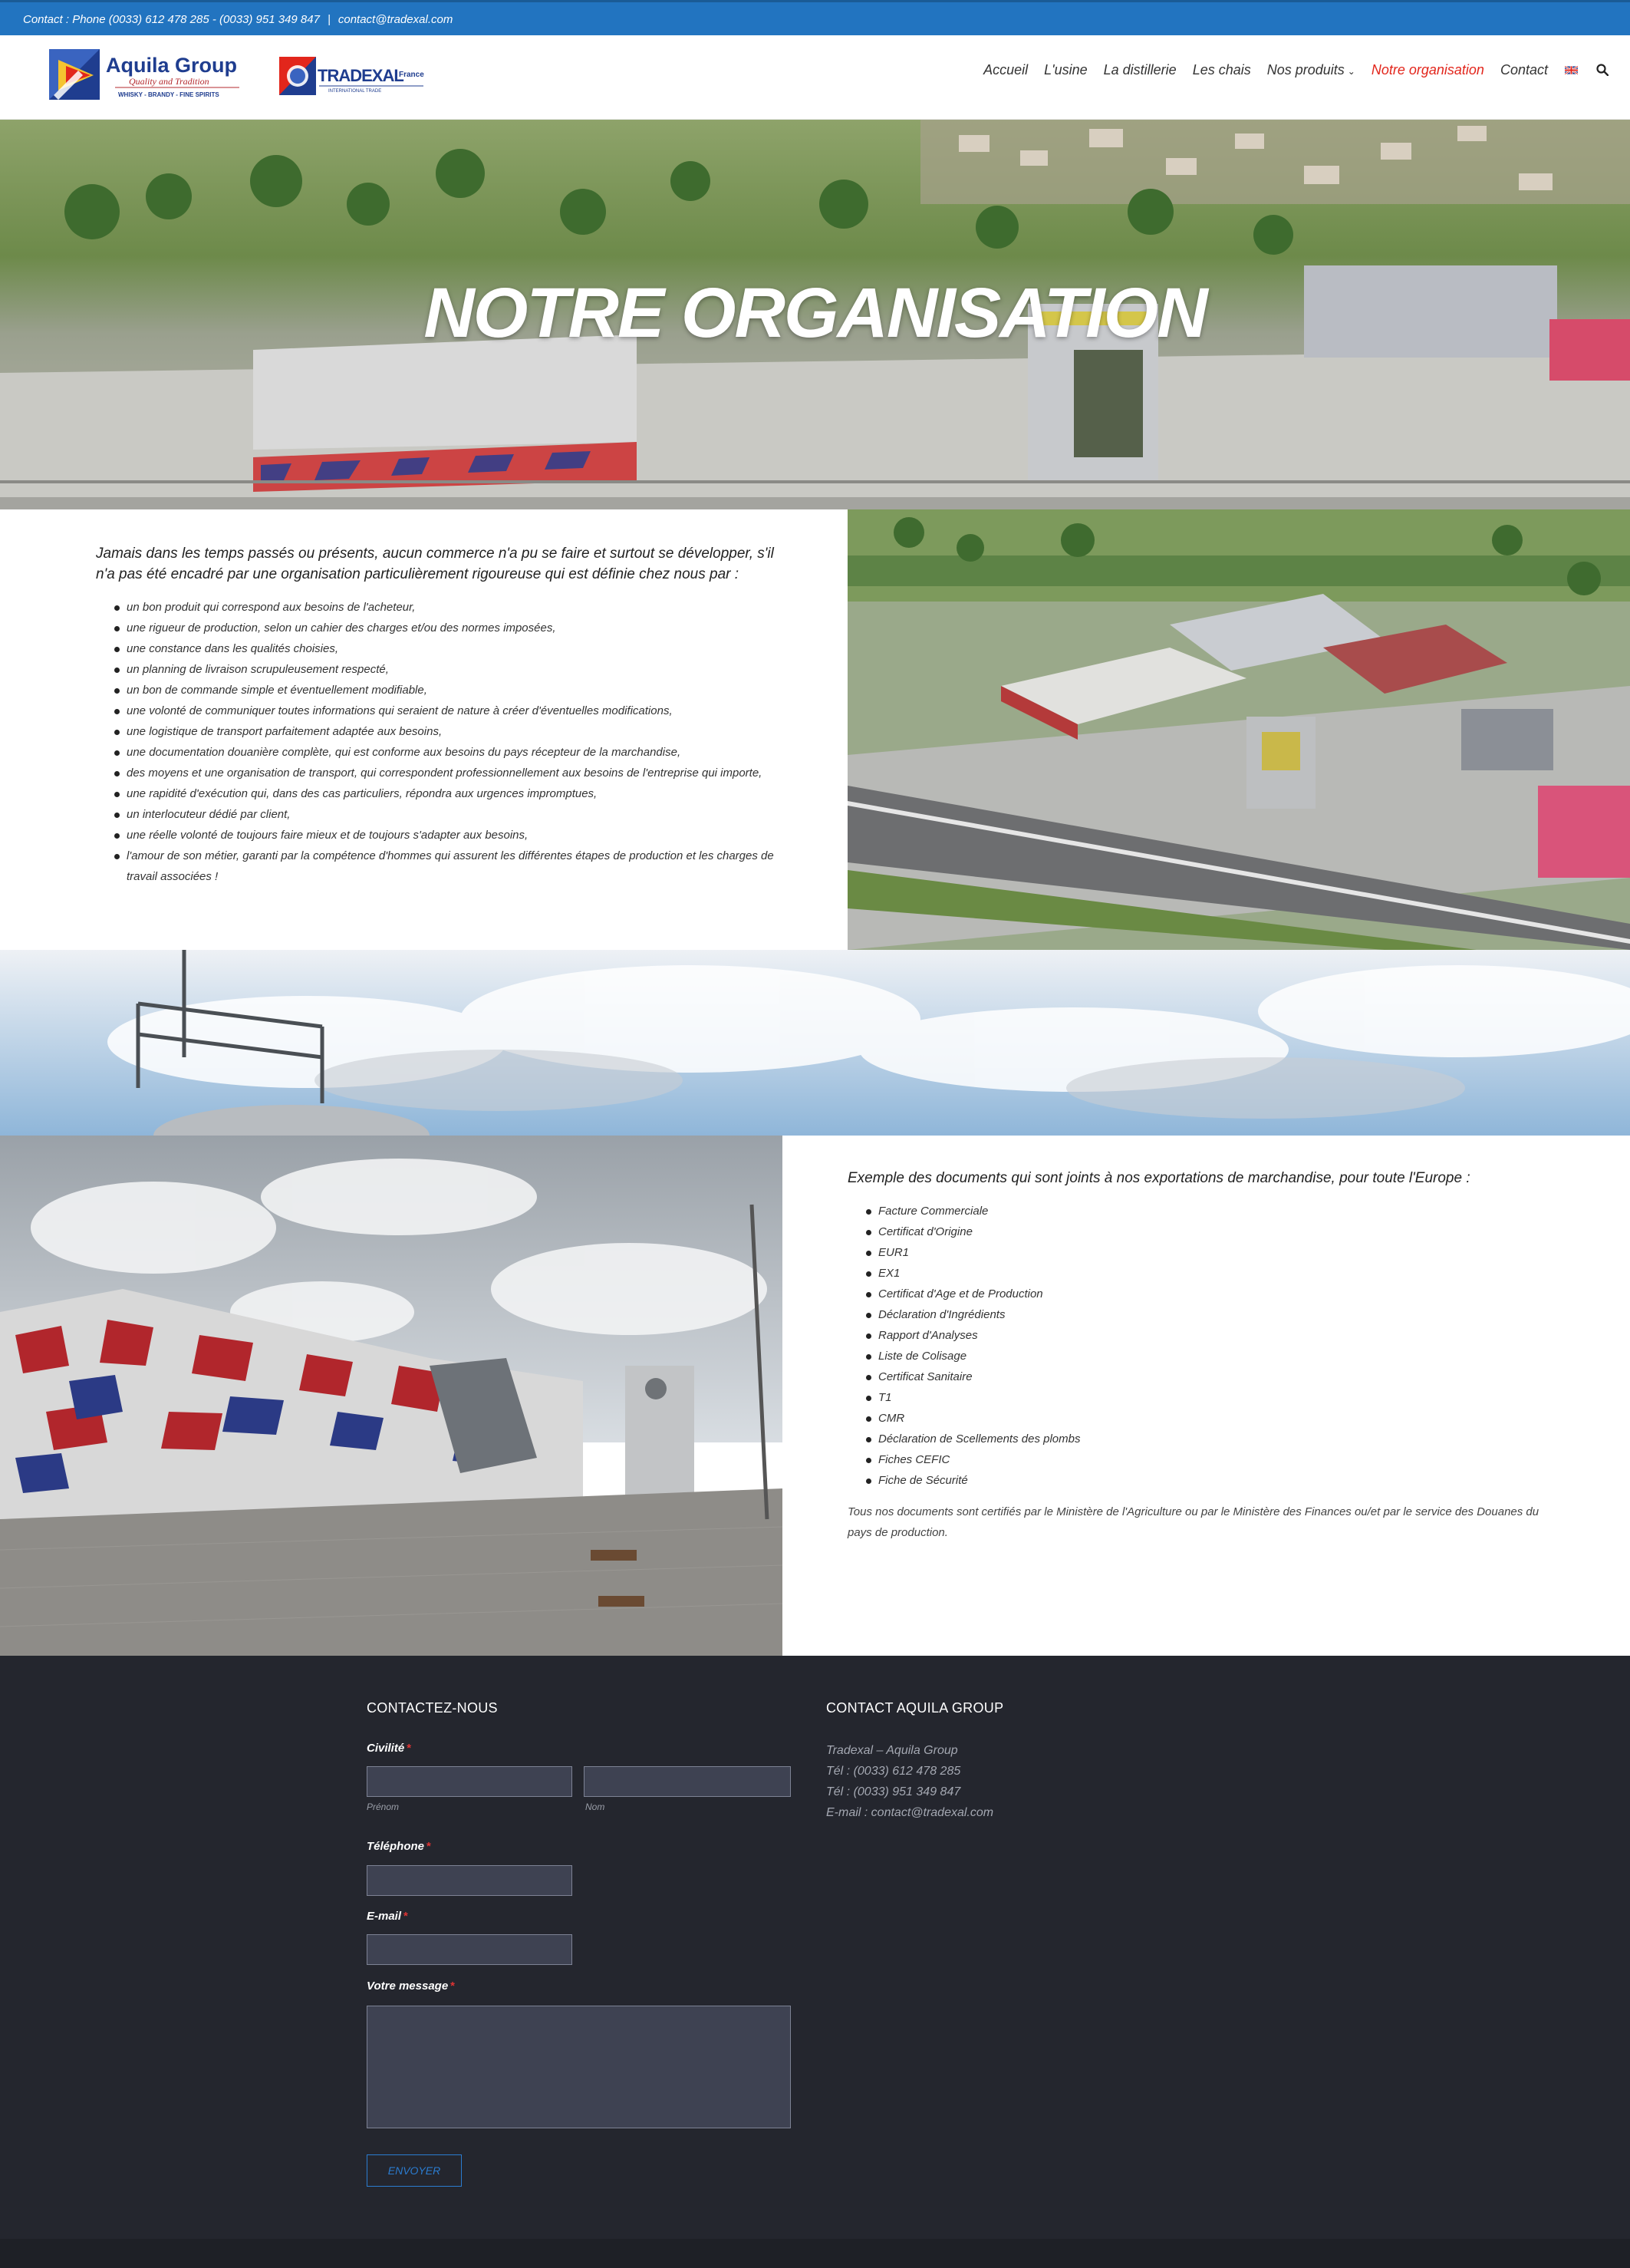 This screenshot has width=1630, height=2268. I want to click on page-title: NOTRE ORGANISATION, so click(815, 313).